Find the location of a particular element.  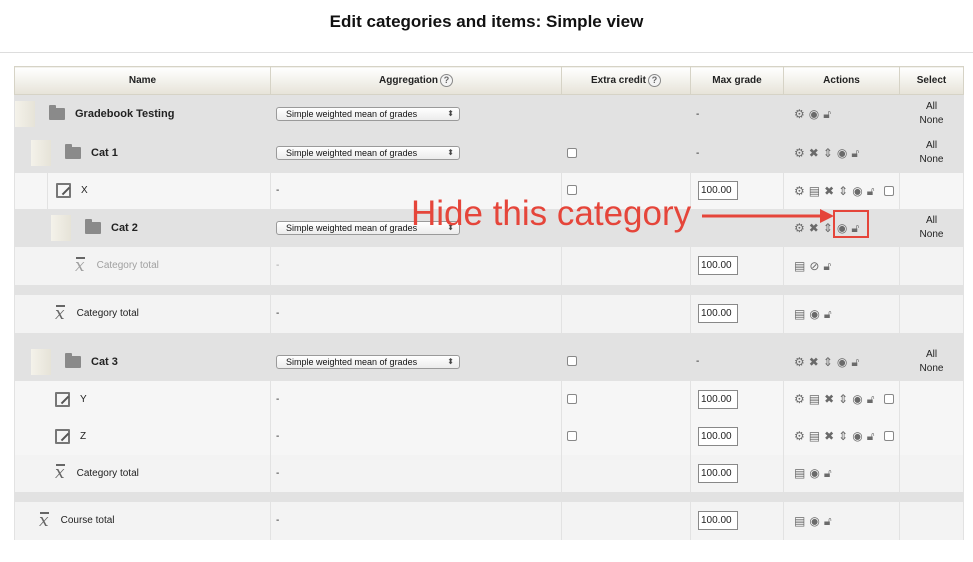

eye-slash-icon: ⊘ is located at coordinates (814, 266).